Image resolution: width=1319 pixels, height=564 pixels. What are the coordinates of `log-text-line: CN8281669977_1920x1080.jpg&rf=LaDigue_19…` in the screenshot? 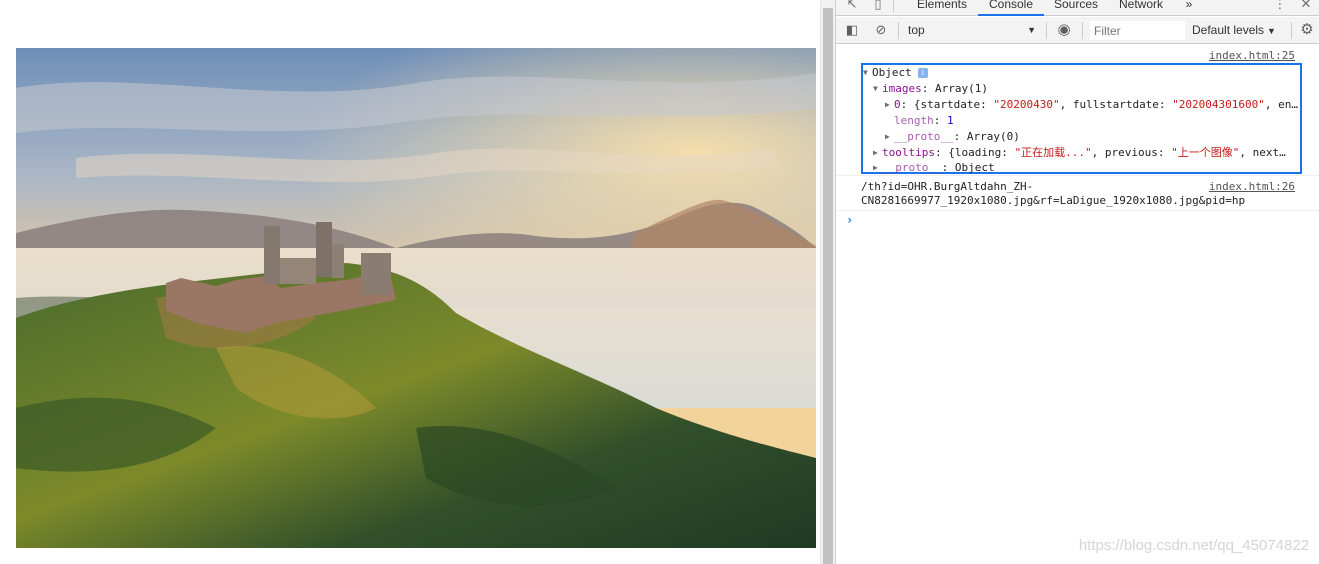 It's located at (1053, 200).